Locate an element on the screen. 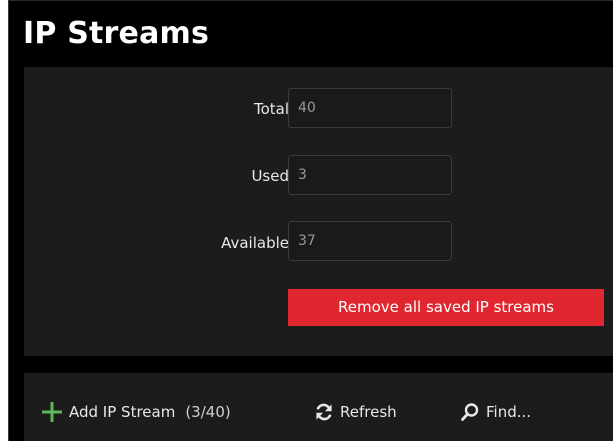  available-field is located at coordinates (370, 241).